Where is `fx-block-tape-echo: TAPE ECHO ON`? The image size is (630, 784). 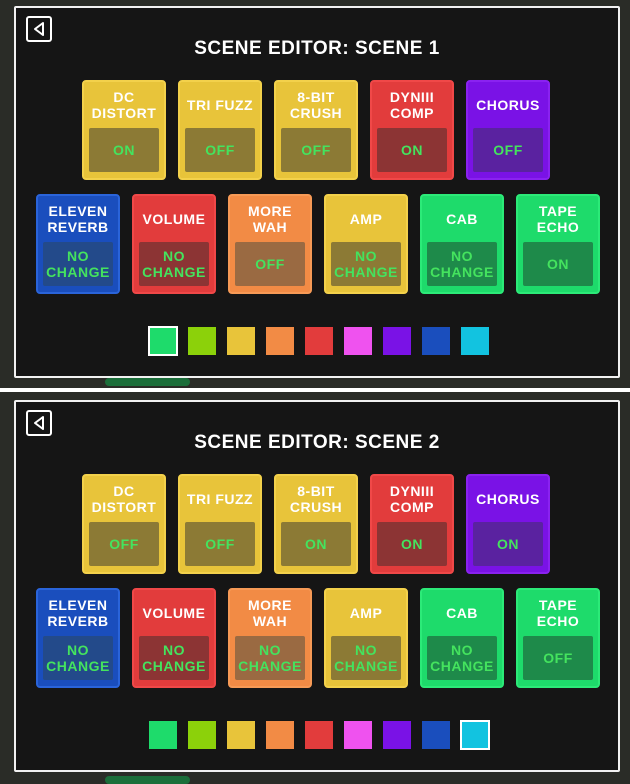 fx-block-tape-echo: TAPE ECHO ON is located at coordinates (558, 244).